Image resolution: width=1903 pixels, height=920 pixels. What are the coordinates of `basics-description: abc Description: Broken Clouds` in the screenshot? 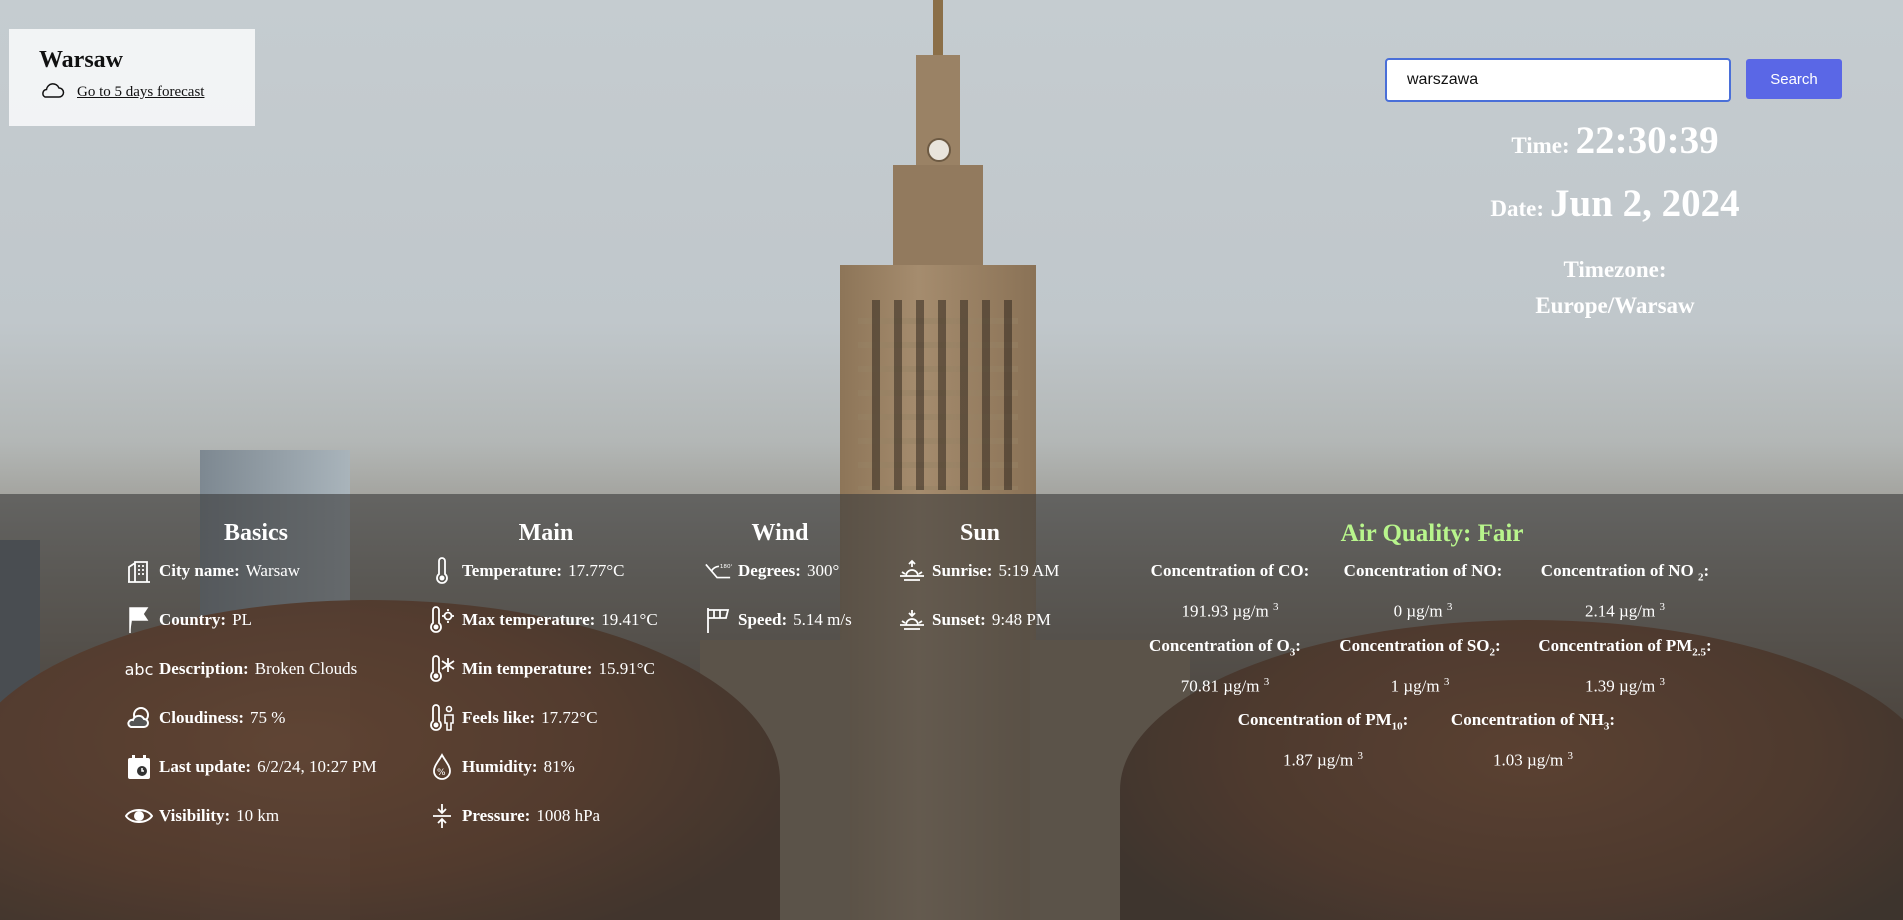 It's located at (241, 669).